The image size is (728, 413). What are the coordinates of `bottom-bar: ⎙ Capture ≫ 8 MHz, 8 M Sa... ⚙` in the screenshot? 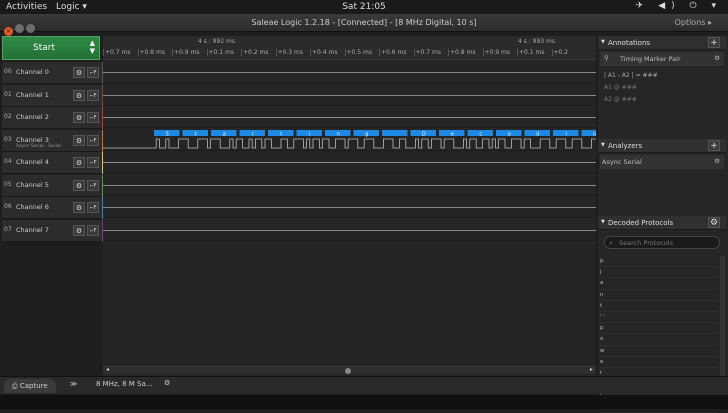 It's located at (364, 385).